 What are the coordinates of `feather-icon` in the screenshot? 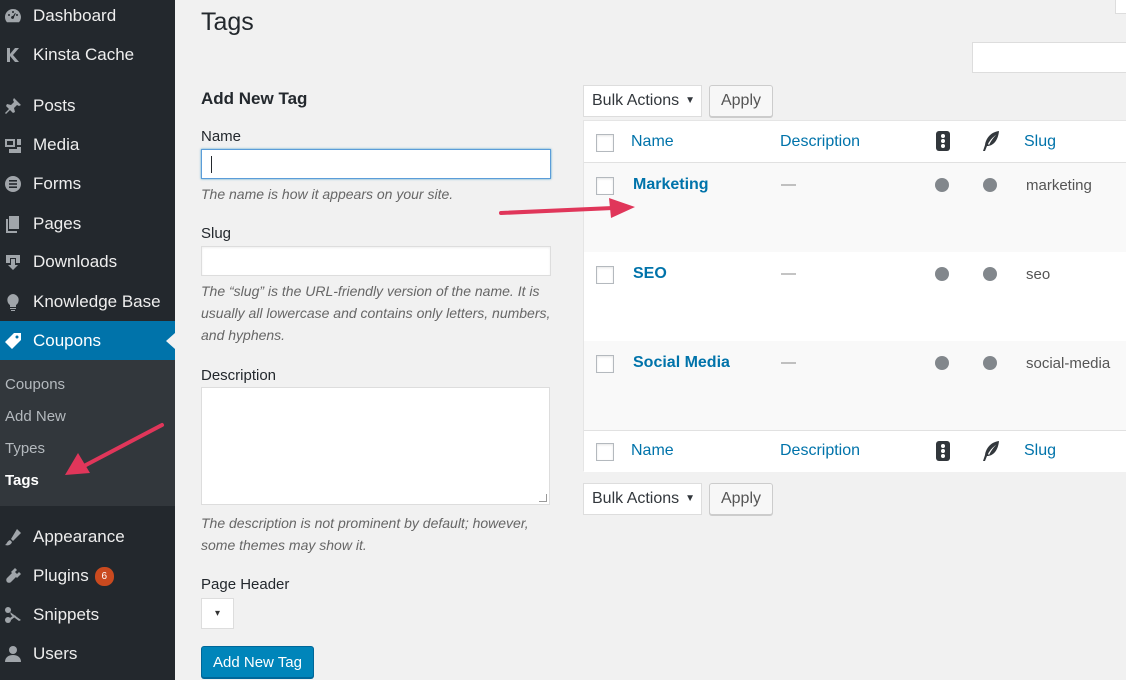 It's located at (991, 451).